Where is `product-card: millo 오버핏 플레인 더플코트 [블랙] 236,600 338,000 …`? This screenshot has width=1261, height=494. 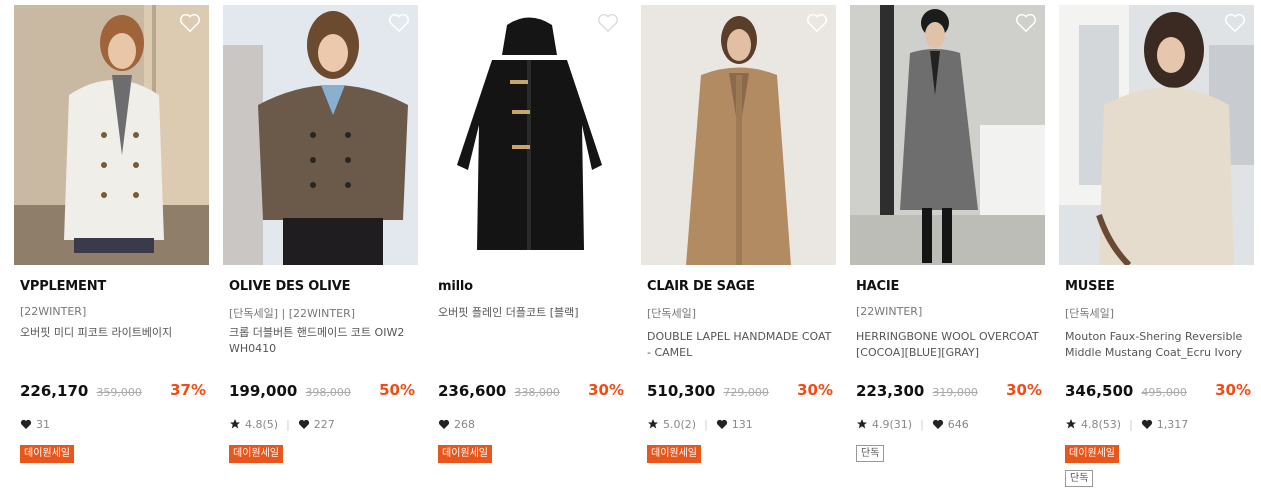 product-card: millo 오버핏 플레인 더플코트 [블랙] 236,600 338,000 … is located at coordinates (529, 234).